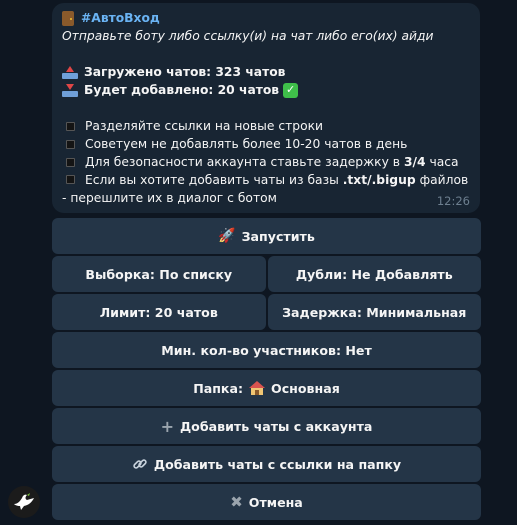 Image resolution: width=517 pixels, height=525 pixels. What do you see at coordinates (291, 90) in the screenshot?
I see `check-mark-icon: ✓` at bounding box center [291, 90].